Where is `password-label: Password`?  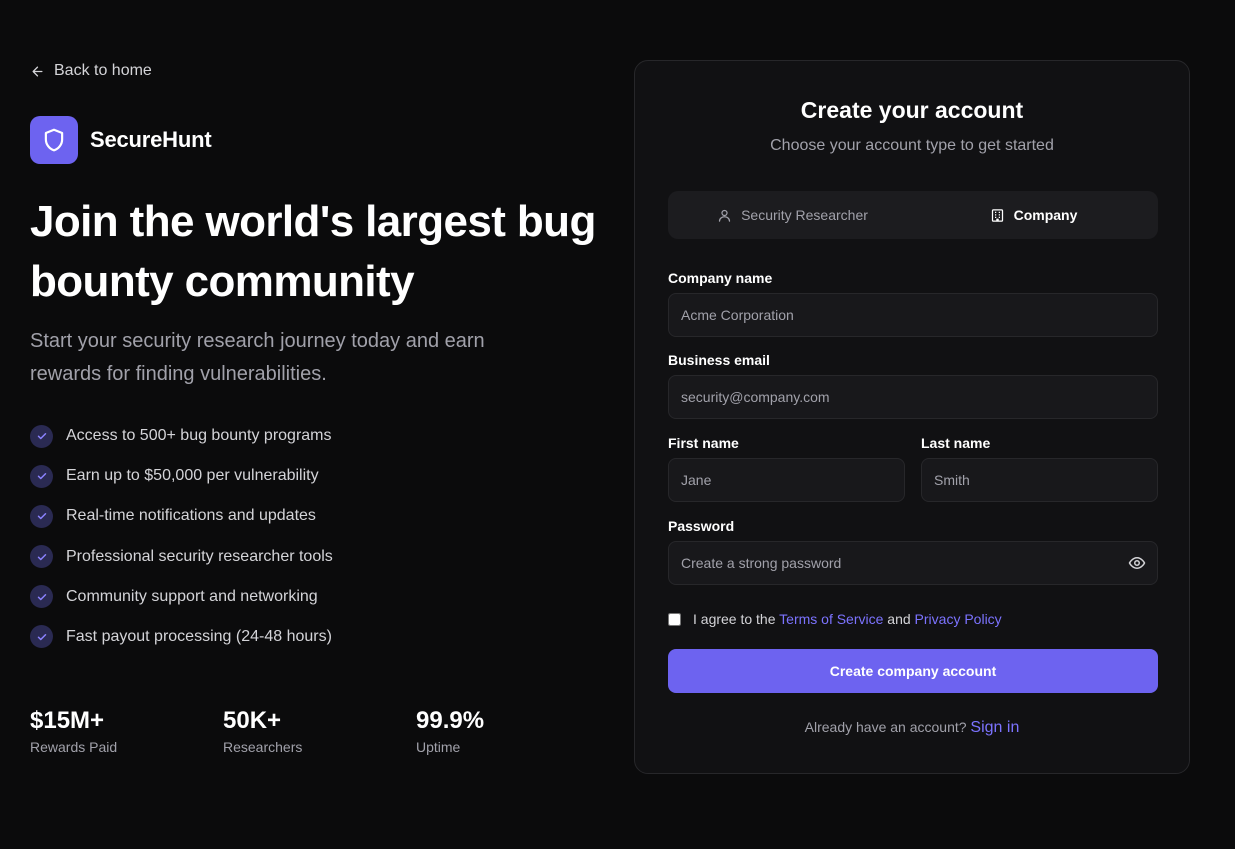
password-label: Password is located at coordinates (701, 526).